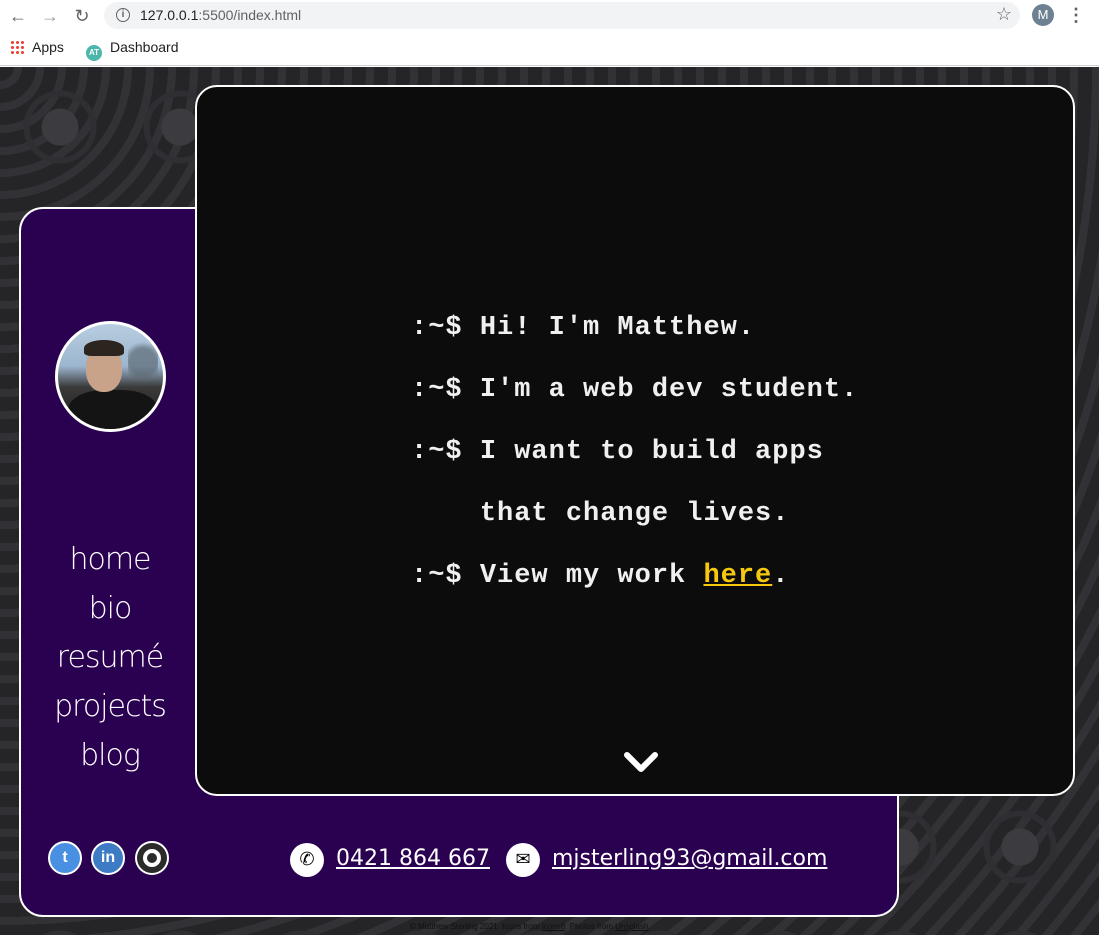 The height and width of the screenshot is (935, 1099). What do you see at coordinates (635, 390) in the screenshot?
I see `terminal-line: :~$ I'm a web dev student.` at bounding box center [635, 390].